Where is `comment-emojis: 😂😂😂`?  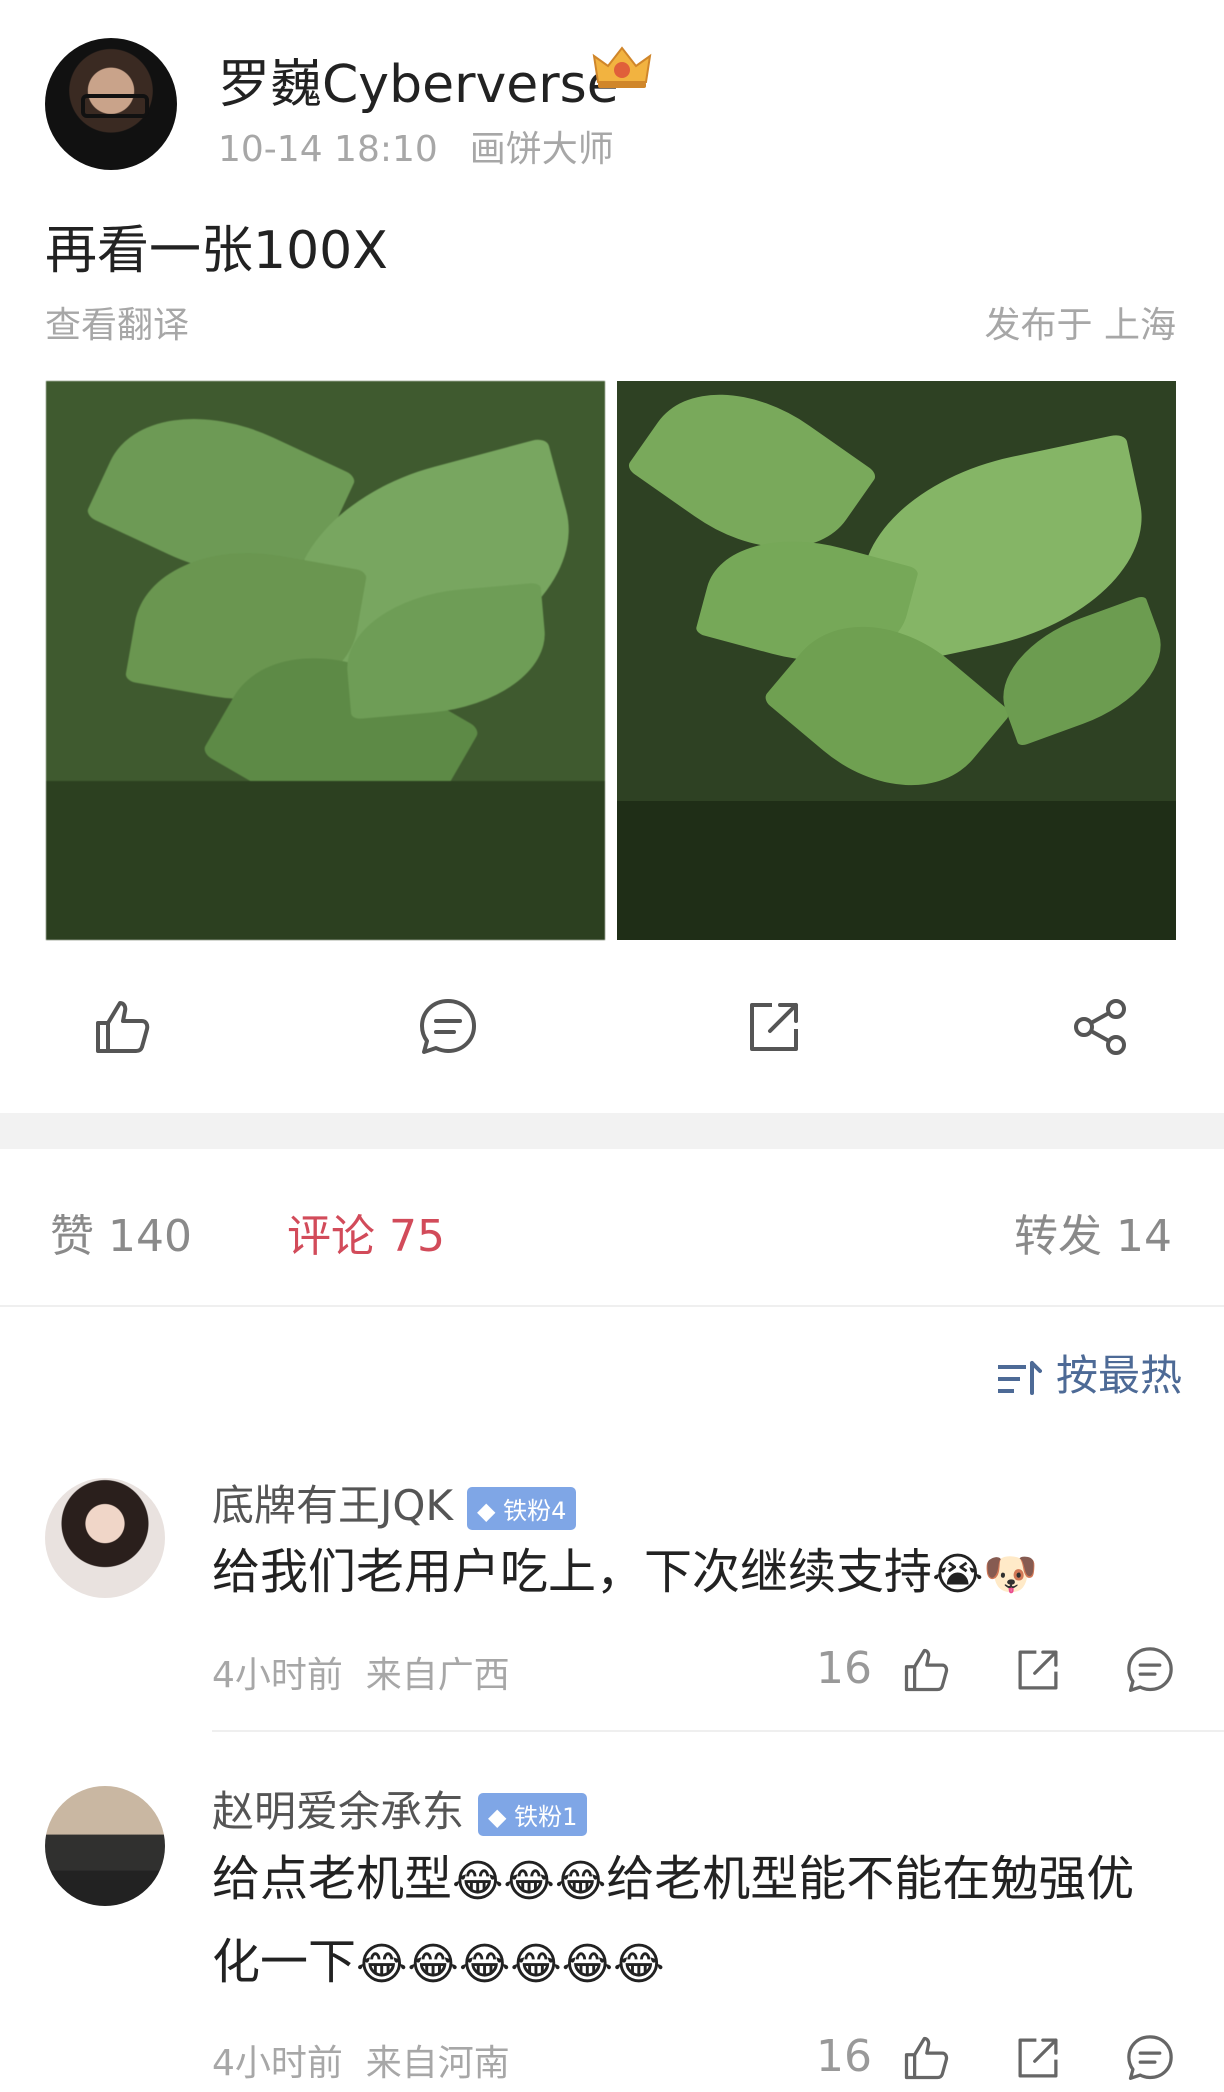 comment-emojis: 😂😂😂 is located at coordinates (529, 1881).